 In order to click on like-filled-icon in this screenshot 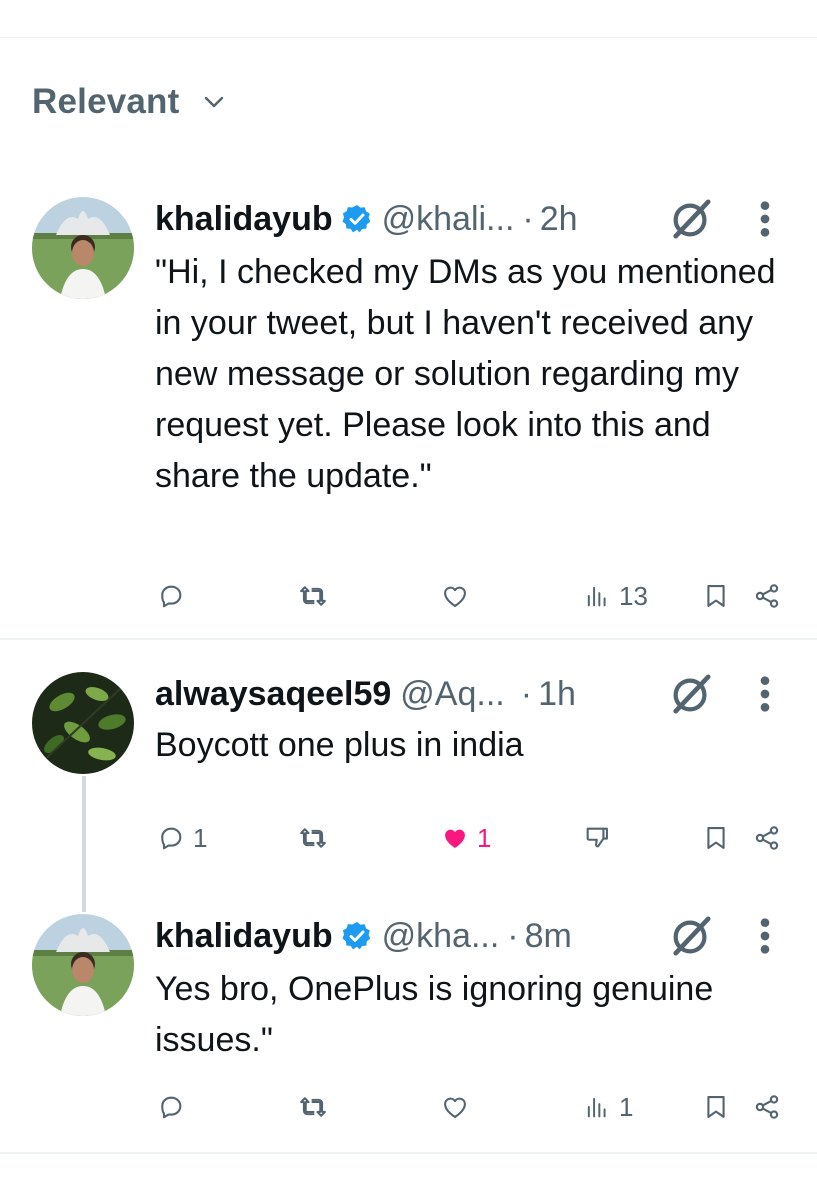, I will do `click(455, 838)`.